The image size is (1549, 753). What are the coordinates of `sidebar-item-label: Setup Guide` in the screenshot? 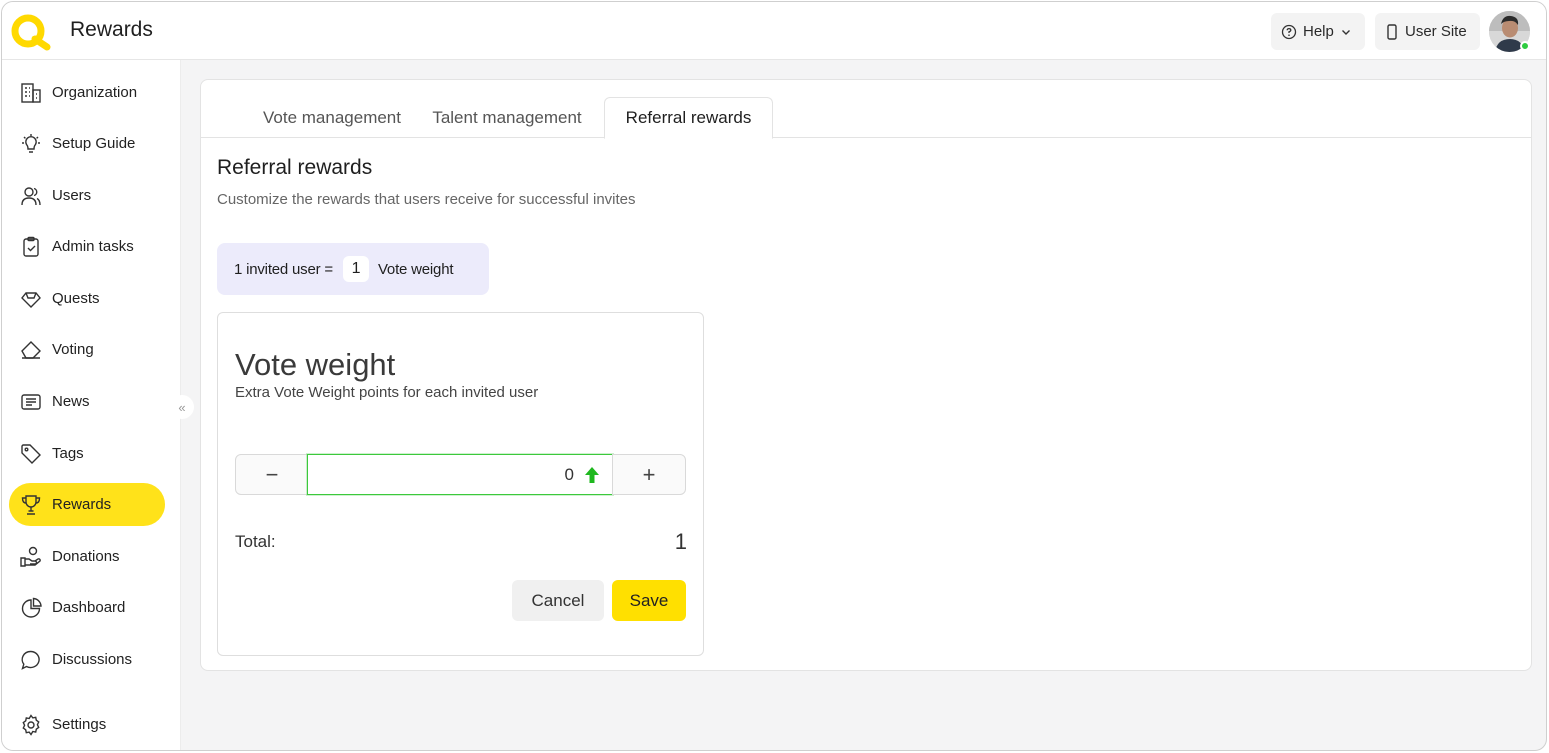 It's located at (94, 143).